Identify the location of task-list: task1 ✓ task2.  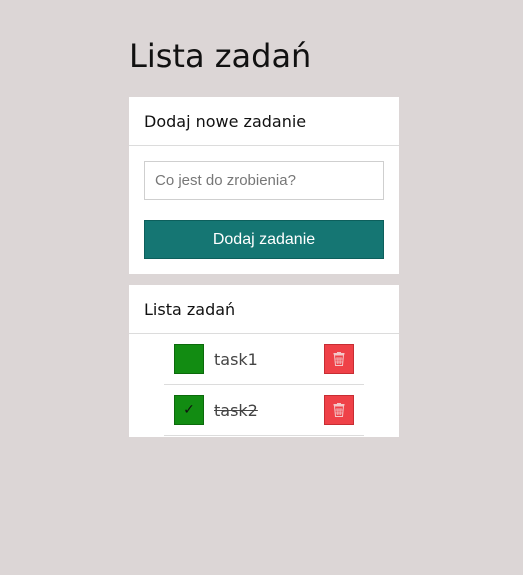
(264, 385).